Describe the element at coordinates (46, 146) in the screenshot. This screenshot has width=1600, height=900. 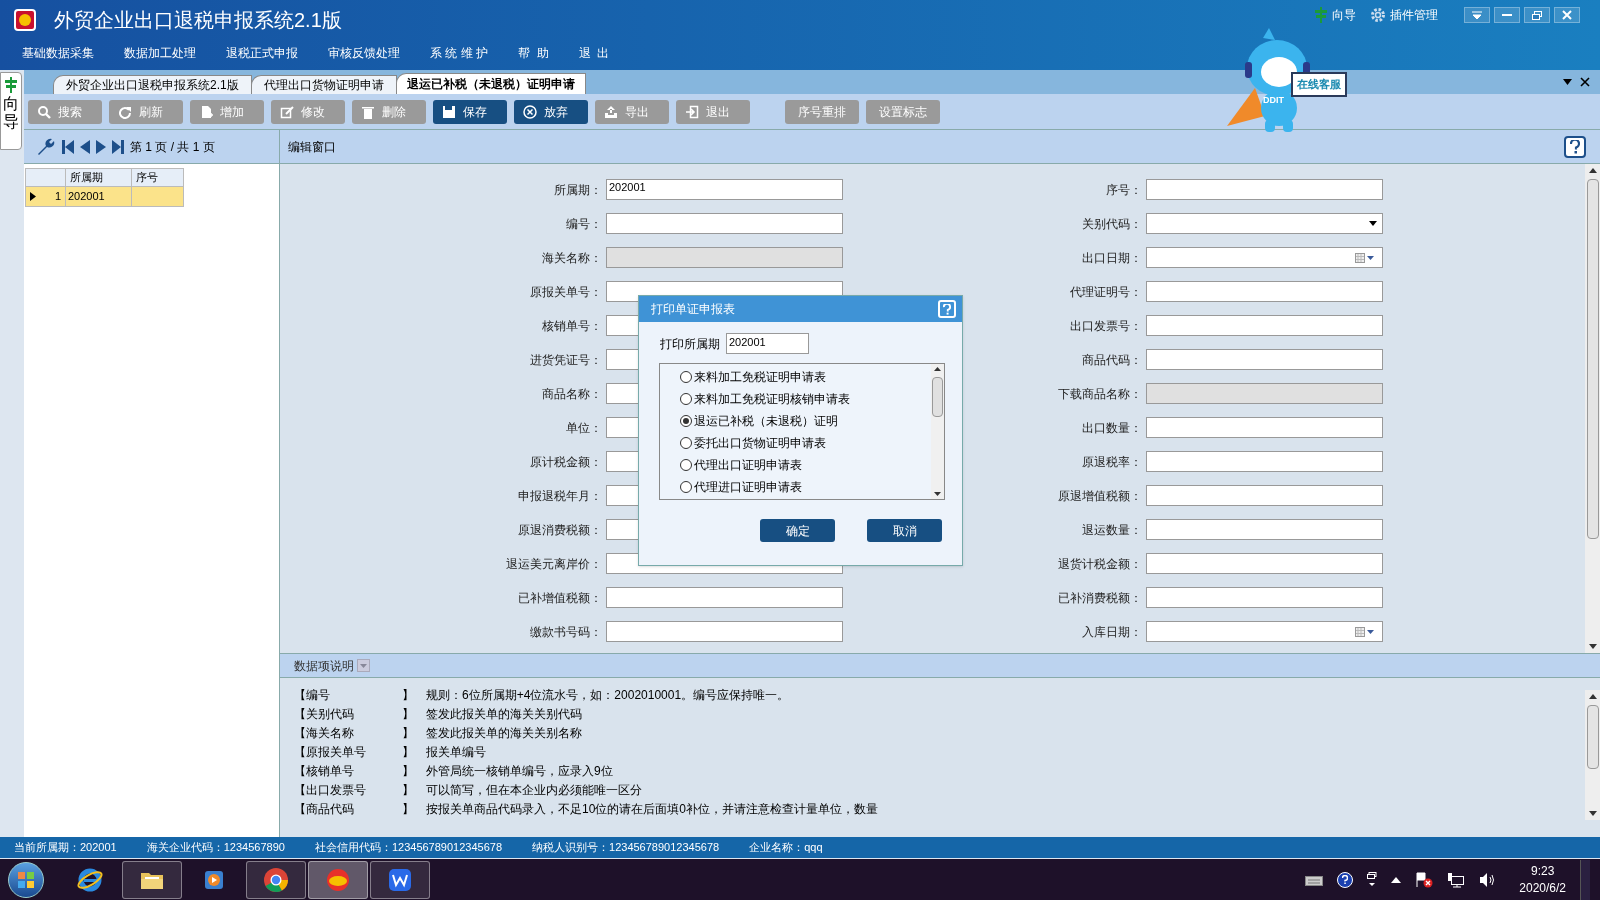
I see `wrench-icon` at that location.